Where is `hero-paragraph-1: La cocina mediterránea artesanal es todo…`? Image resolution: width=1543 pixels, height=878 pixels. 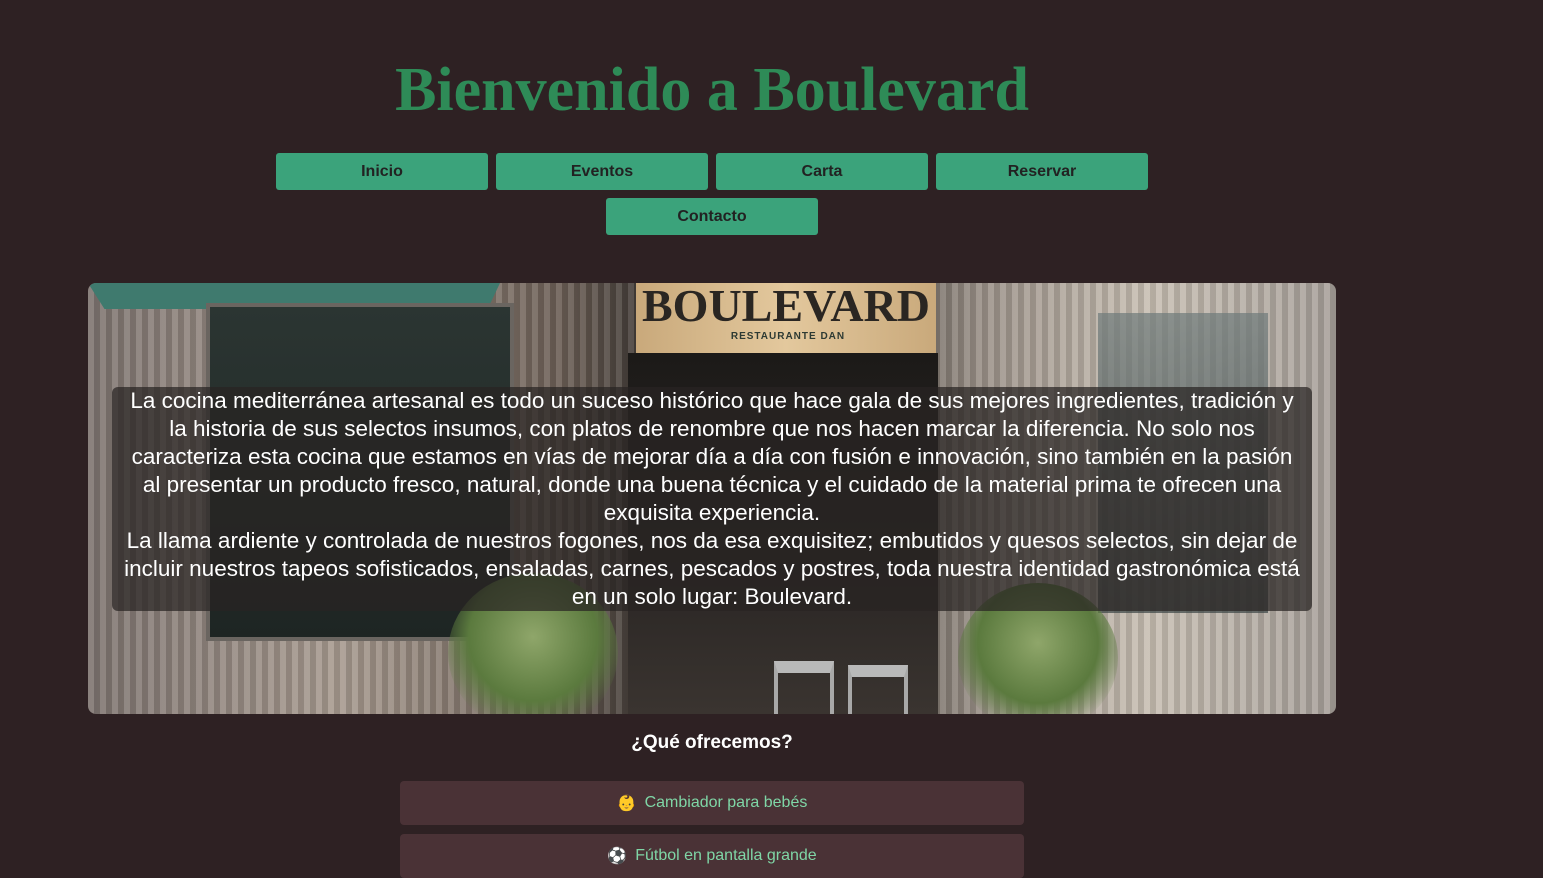 hero-paragraph-1: La cocina mediterránea artesanal es todo… is located at coordinates (712, 456).